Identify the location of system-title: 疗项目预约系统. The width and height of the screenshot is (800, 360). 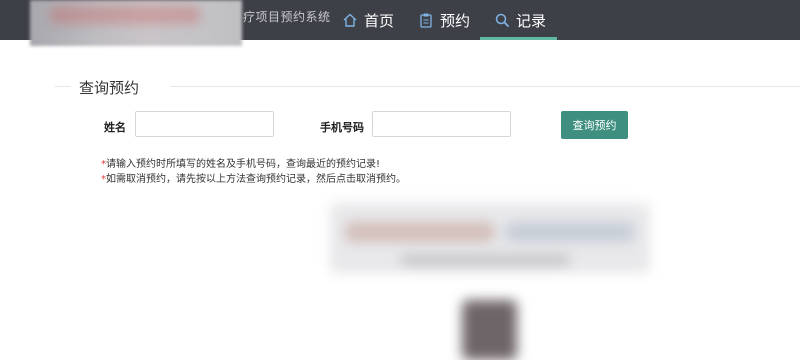
(287, 17).